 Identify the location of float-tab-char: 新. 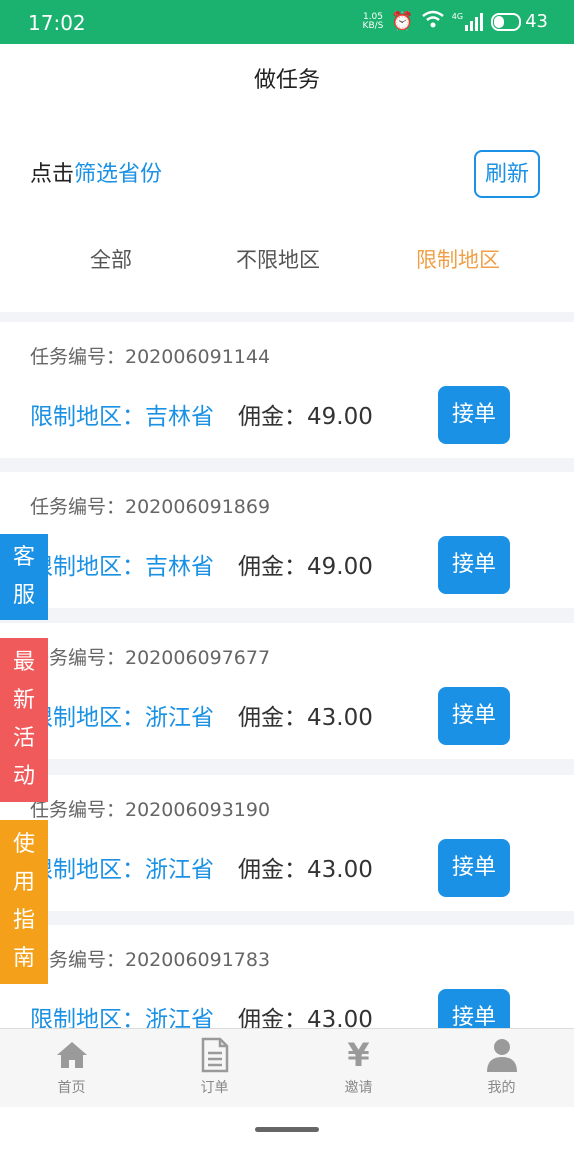
(23, 700).